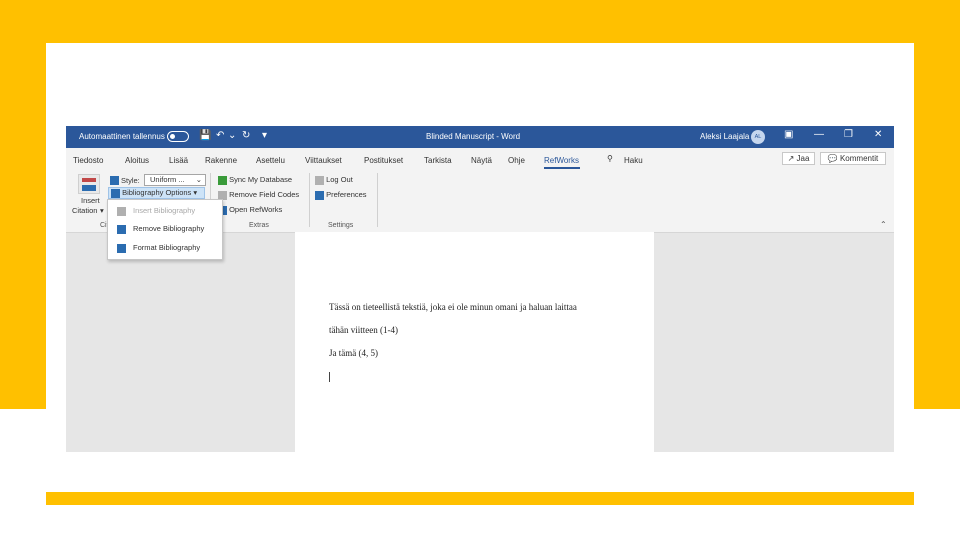 This screenshot has height=540, width=960. What do you see at coordinates (438, 160) in the screenshot?
I see `tab-tarkista: Tarkista` at bounding box center [438, 160].